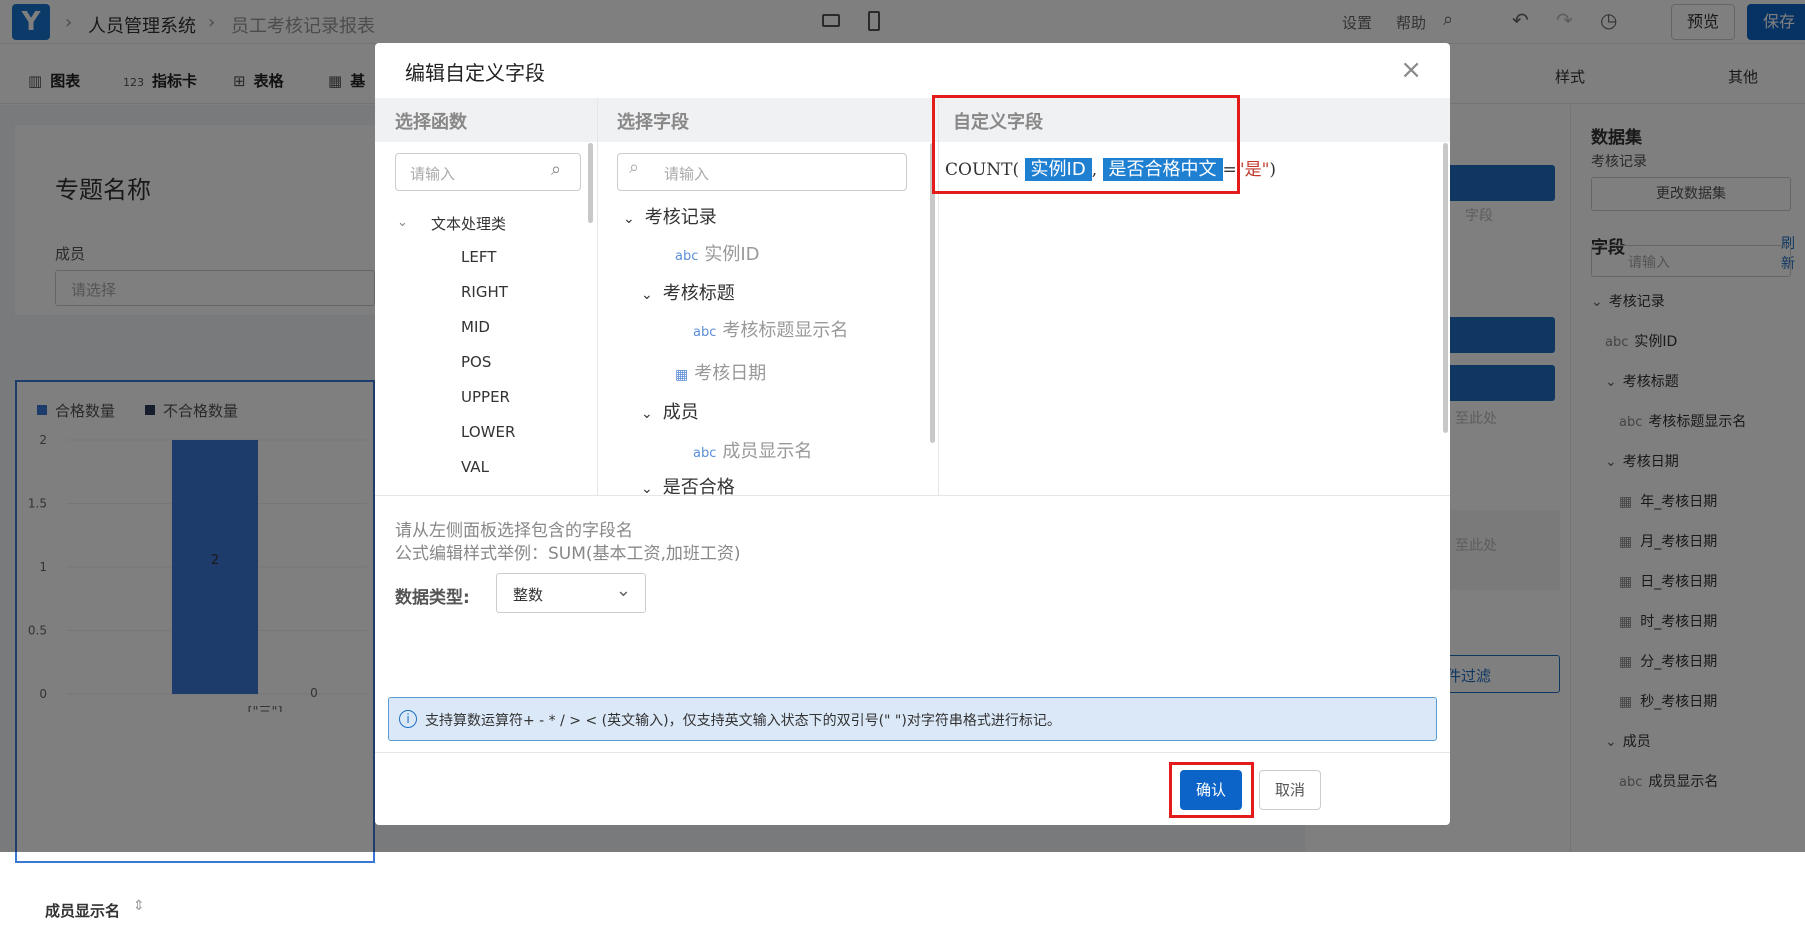 The height and width of the screenshot is (940, 1805). Describe the element at coordinates (485, 397) in the screenshot. I see `function-item: UPPER` at that location.